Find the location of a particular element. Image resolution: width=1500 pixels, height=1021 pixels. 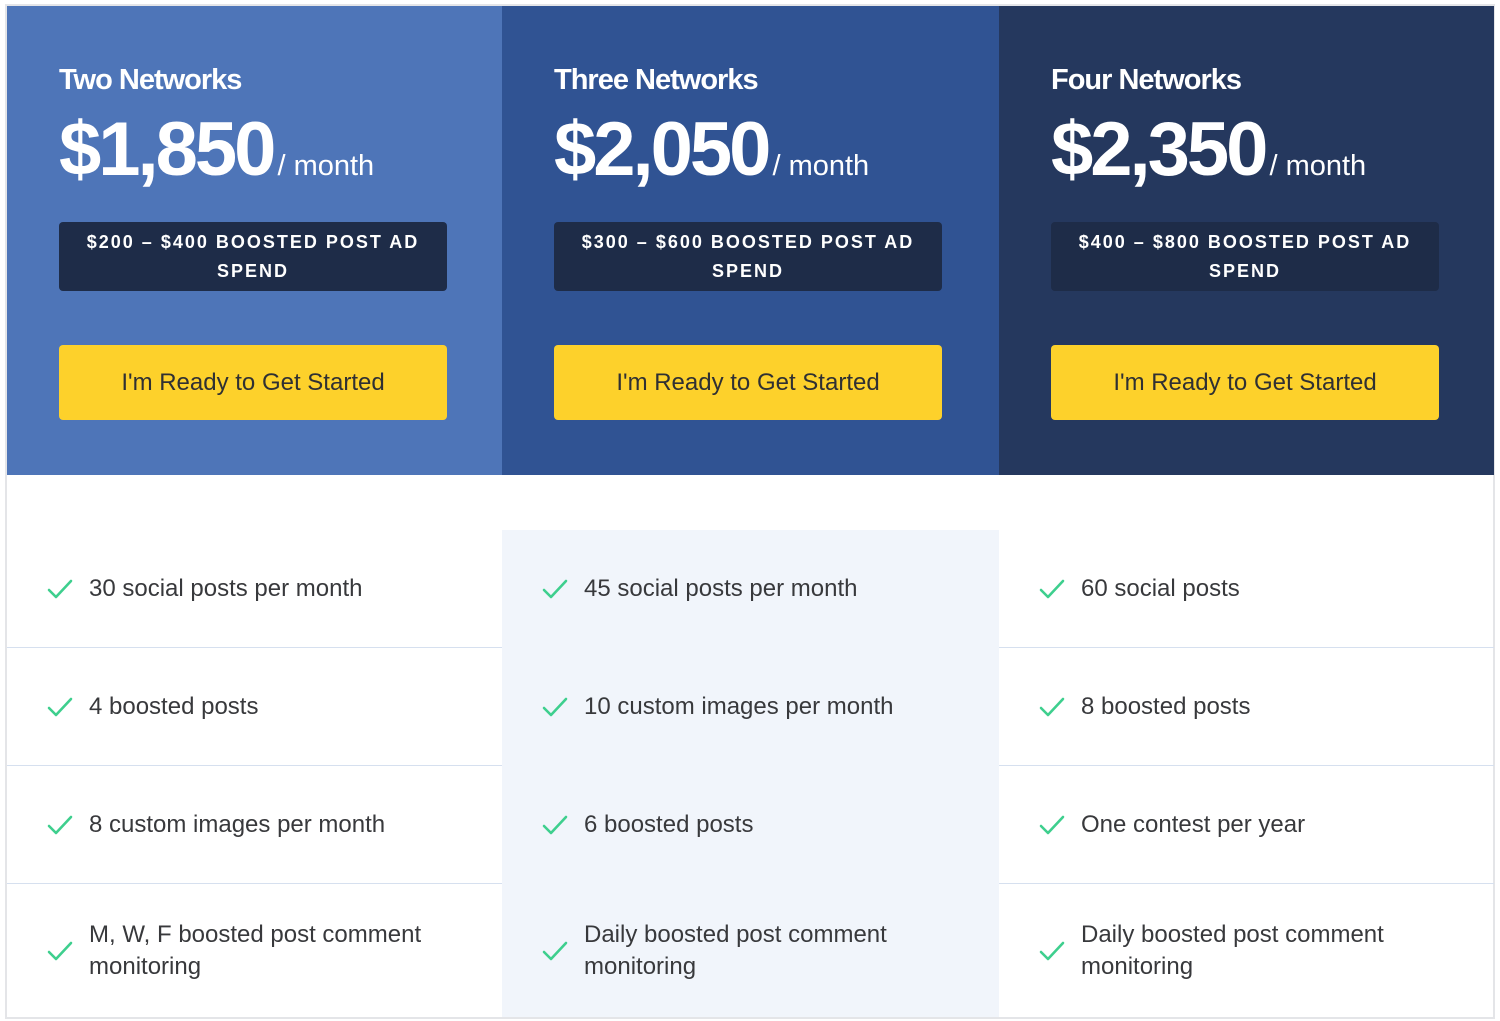

feature-text: 10 custom images per month is located at coordinates (739, 706).